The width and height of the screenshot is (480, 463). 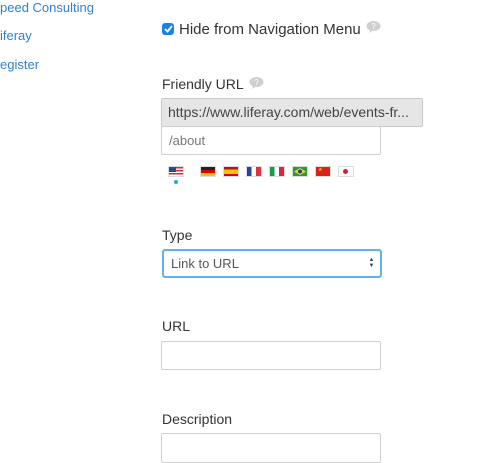 What do you see at coordinates (205, 263) in the screenshot?
I see `type-select-value: Link to URL` at bounding box center [205, 263].